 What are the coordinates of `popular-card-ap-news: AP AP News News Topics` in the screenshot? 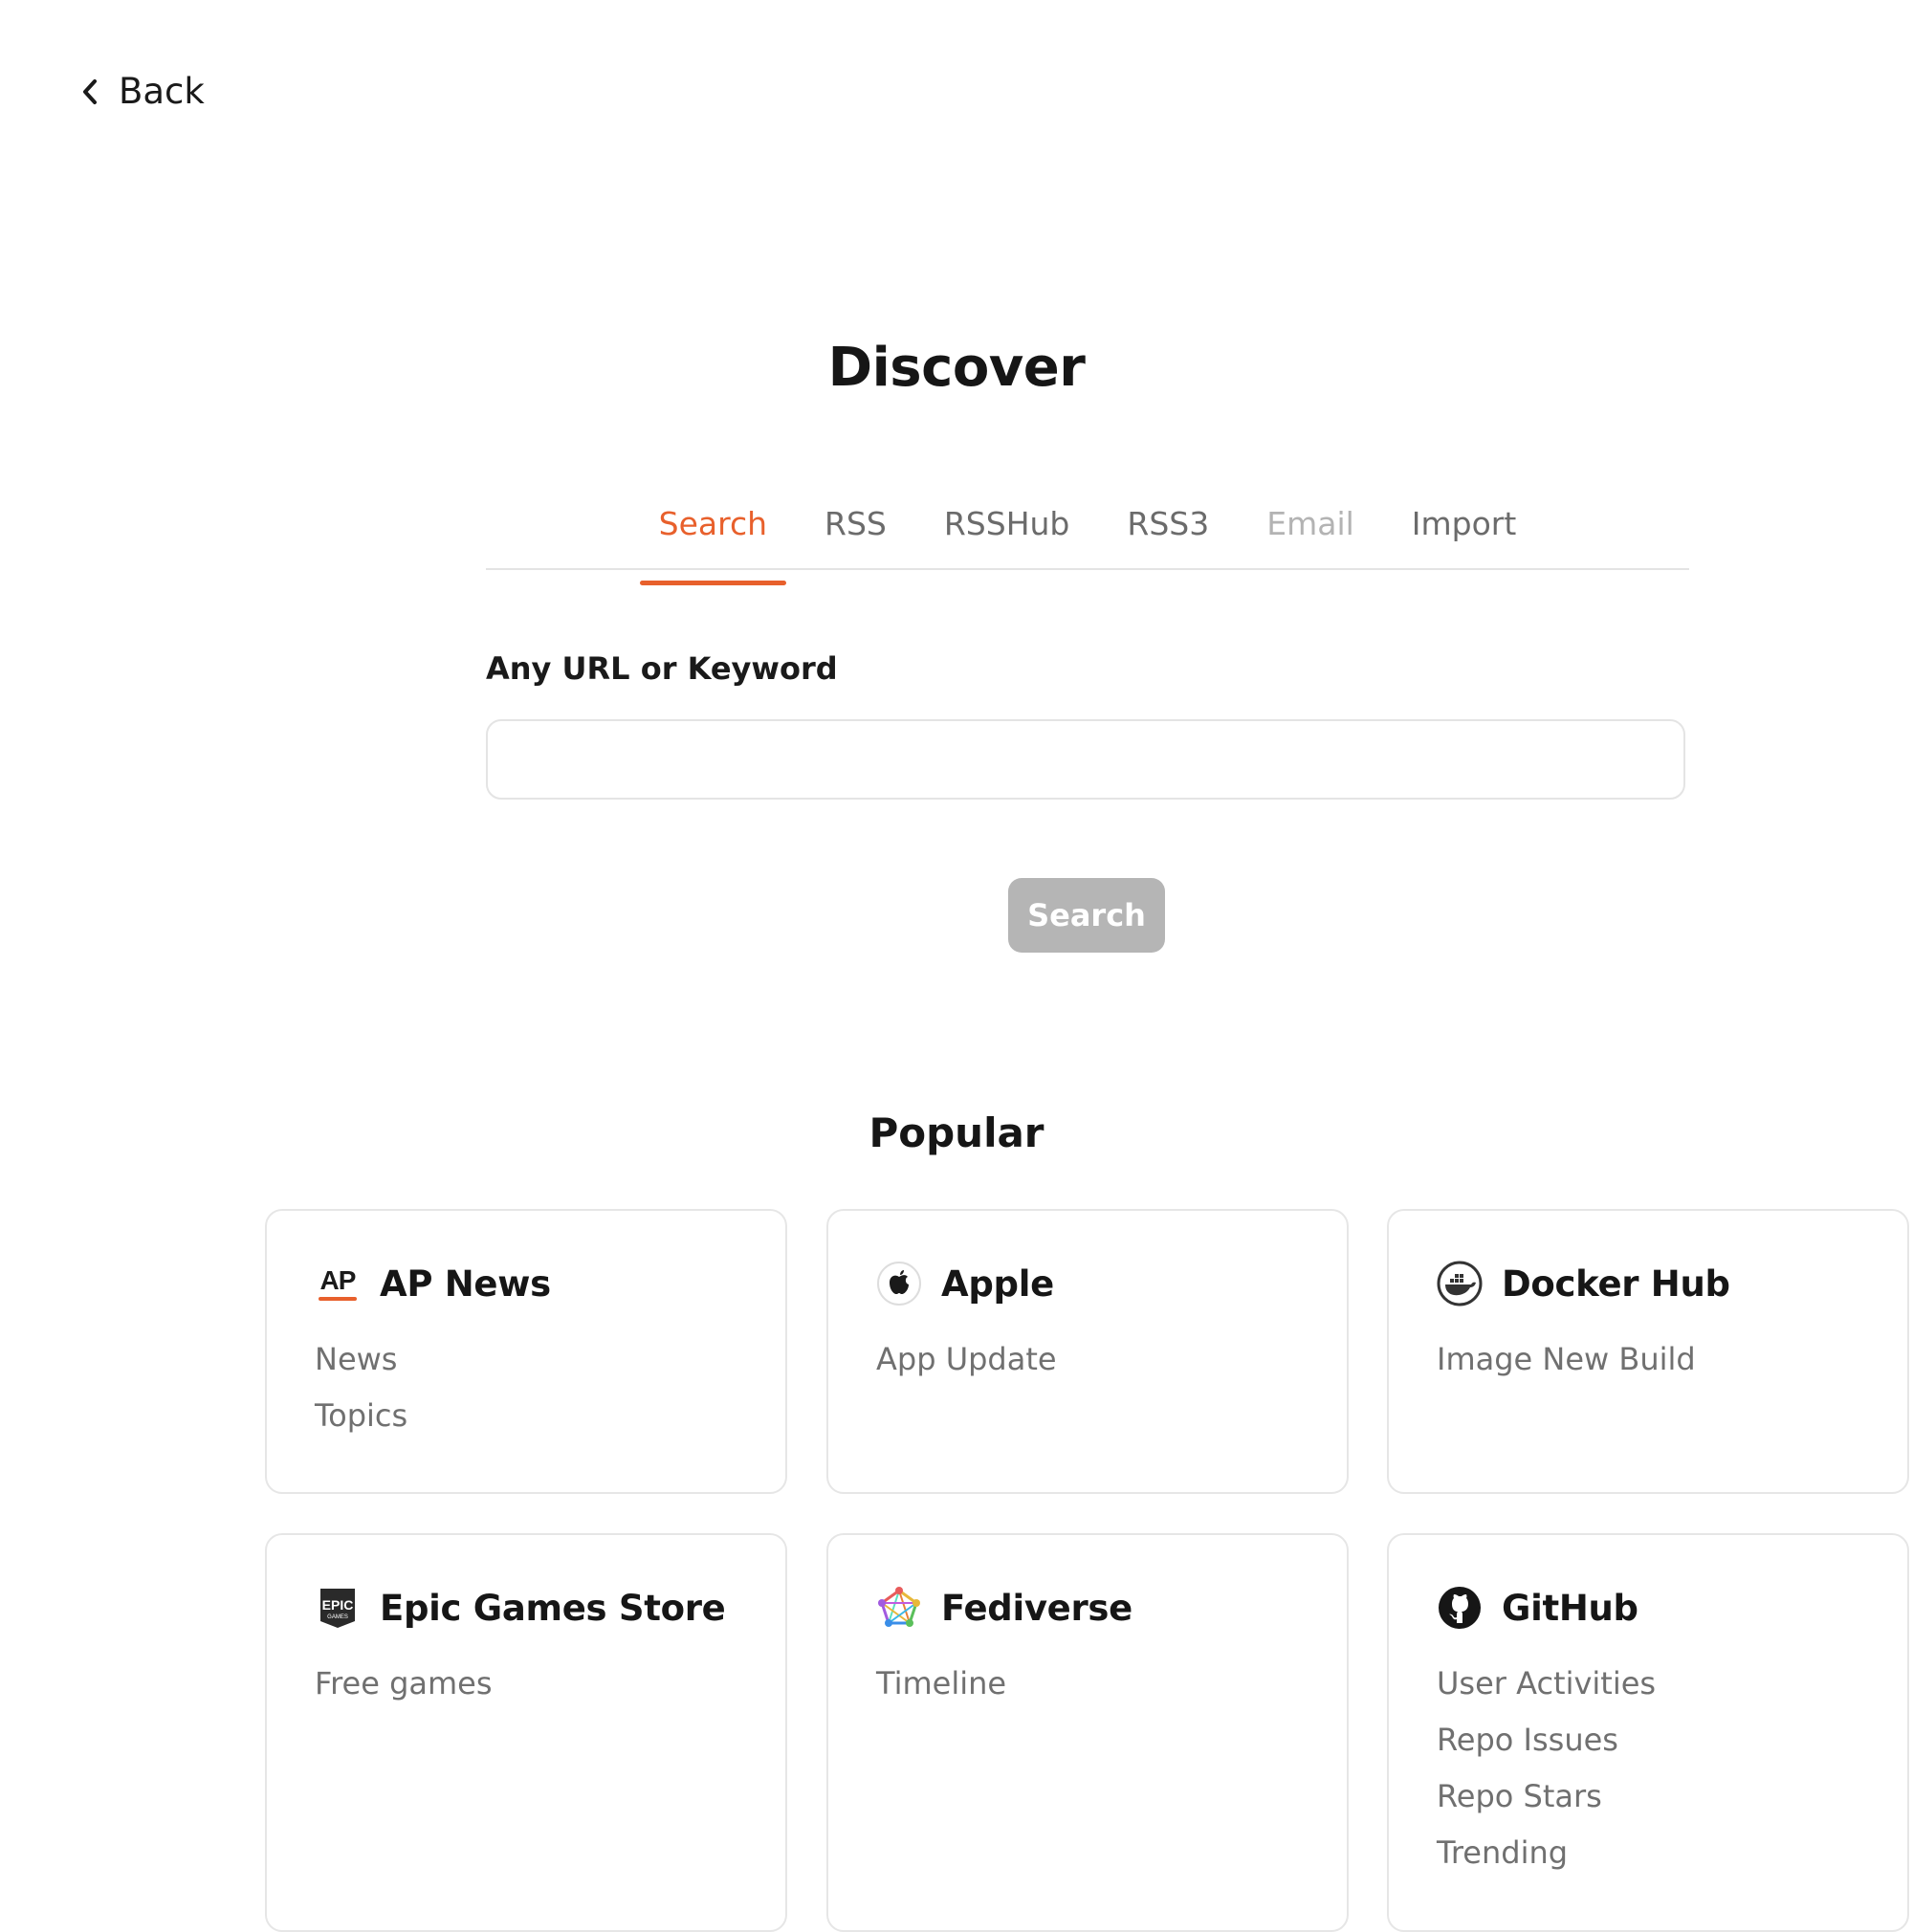 It's located at (526, 1351).